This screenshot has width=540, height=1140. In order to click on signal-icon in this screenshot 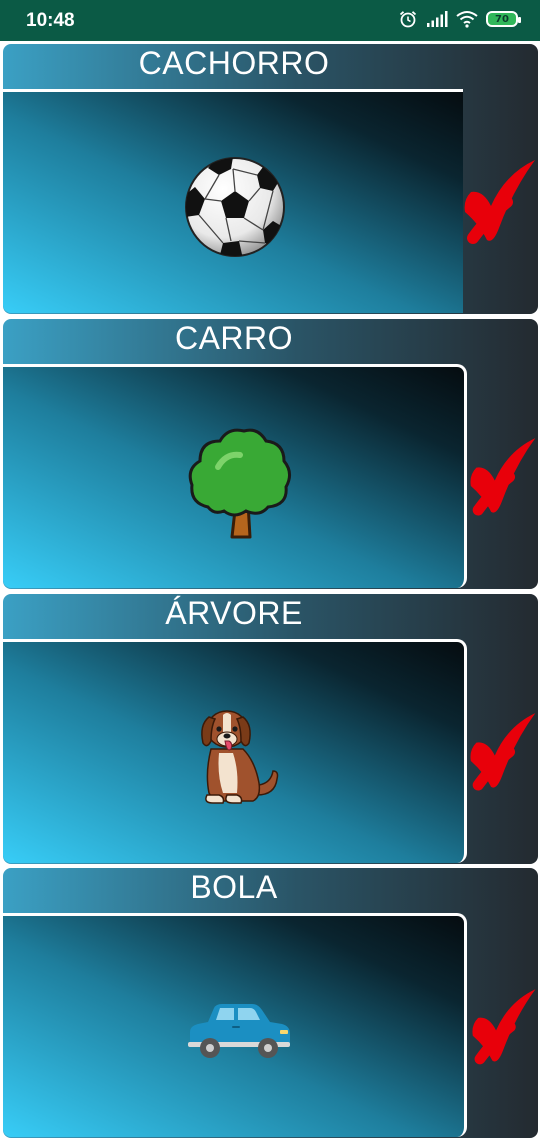, I will do `click(437, 19)`.